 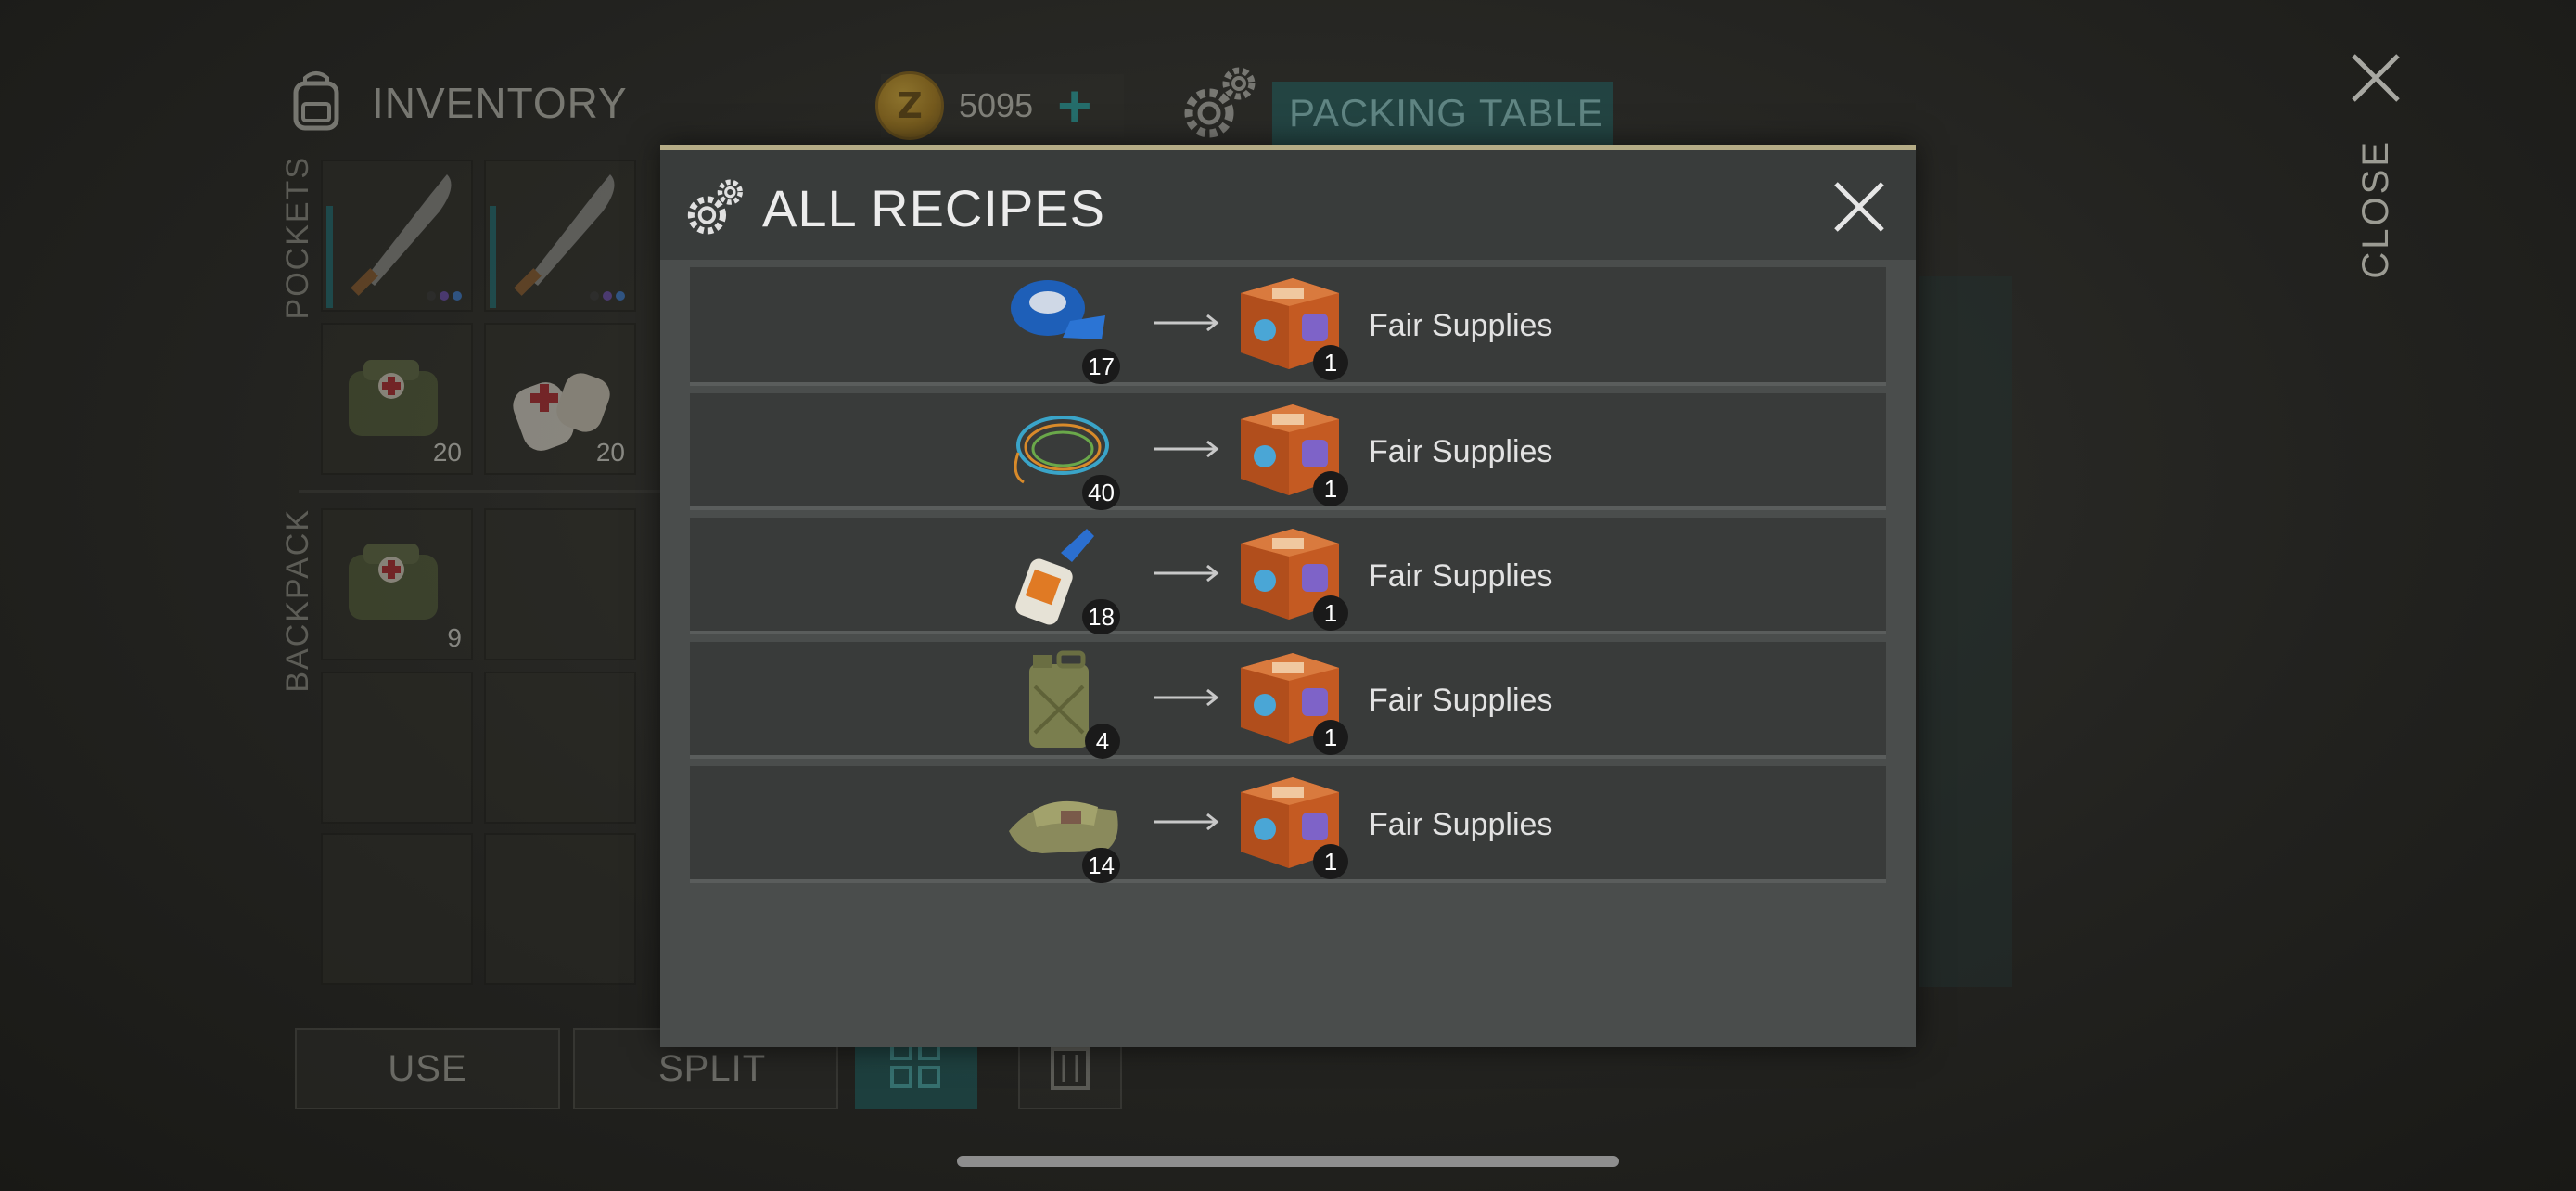 I want to click on currency-box: Z 5095 +, so click(x=999, y=105).